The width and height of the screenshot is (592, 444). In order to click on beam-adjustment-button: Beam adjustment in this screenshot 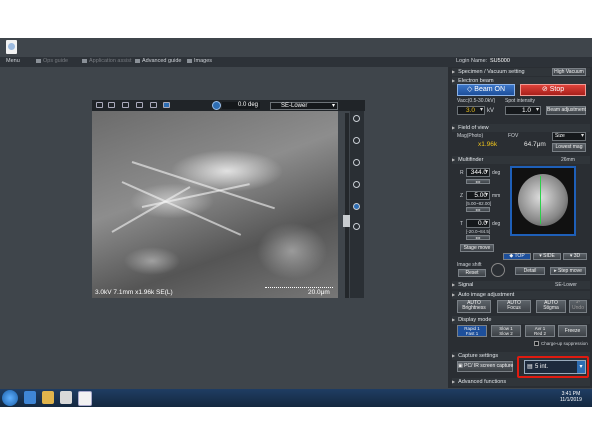, I will do `click(566, 110)`.